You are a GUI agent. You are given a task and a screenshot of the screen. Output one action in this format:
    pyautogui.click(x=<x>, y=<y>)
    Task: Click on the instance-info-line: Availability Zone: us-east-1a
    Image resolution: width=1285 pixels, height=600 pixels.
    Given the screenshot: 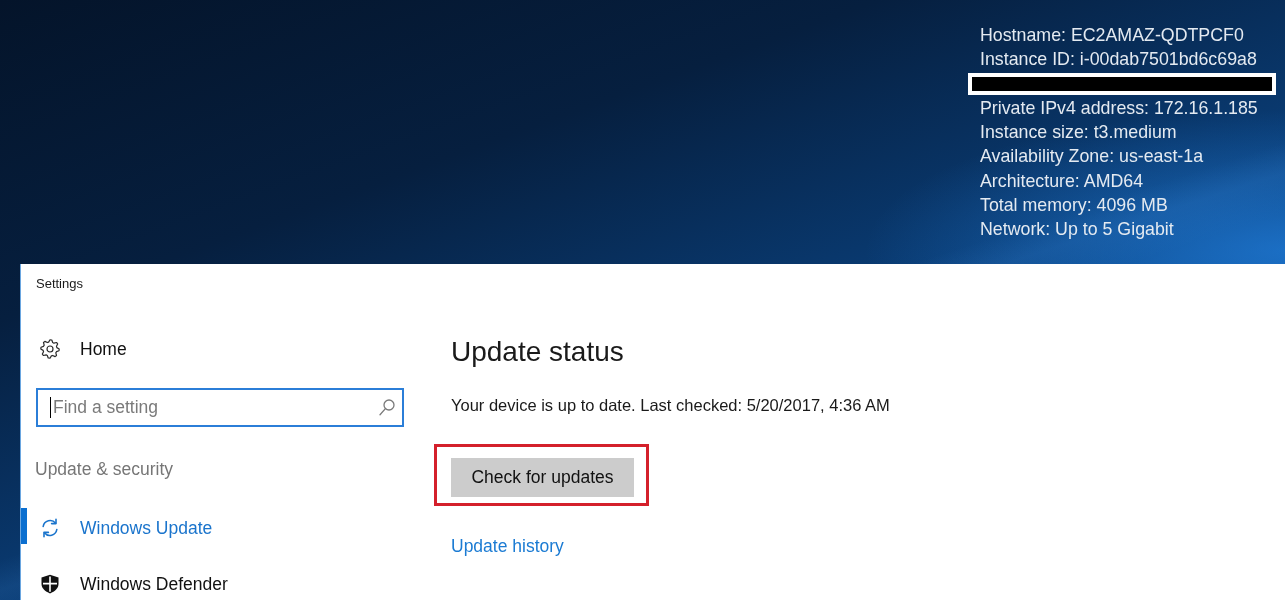 What is the action you would take?
    pyautogui.click(x=1092, y=157)
    